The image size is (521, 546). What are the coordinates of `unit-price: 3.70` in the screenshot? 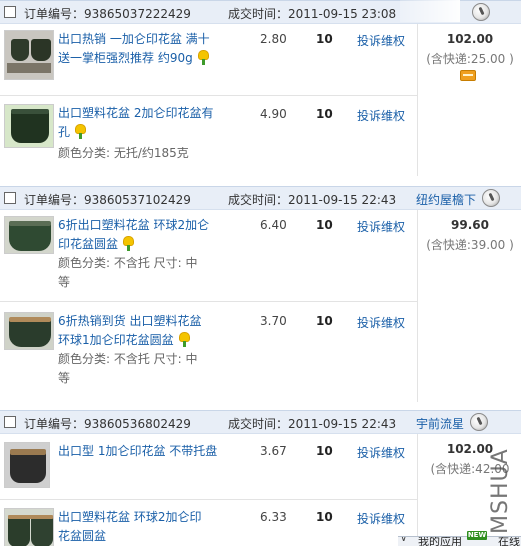 It's located at (273, 321).